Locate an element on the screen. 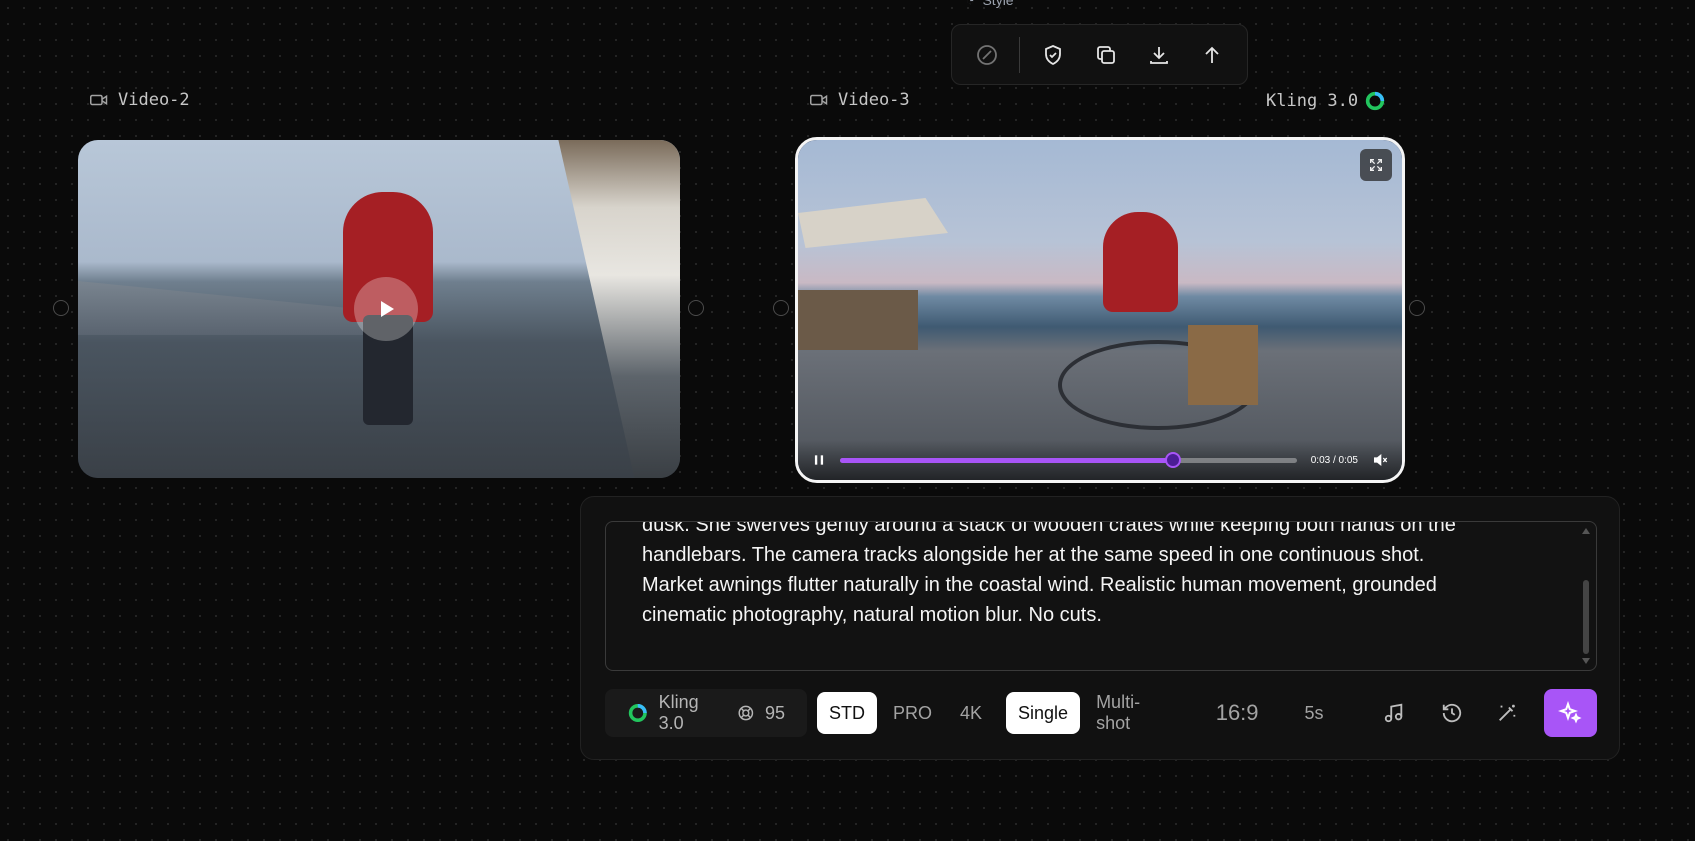 The width and height of the screenshot is (1695, 841). video-3-output-port is located at coordinates (1417, 308).